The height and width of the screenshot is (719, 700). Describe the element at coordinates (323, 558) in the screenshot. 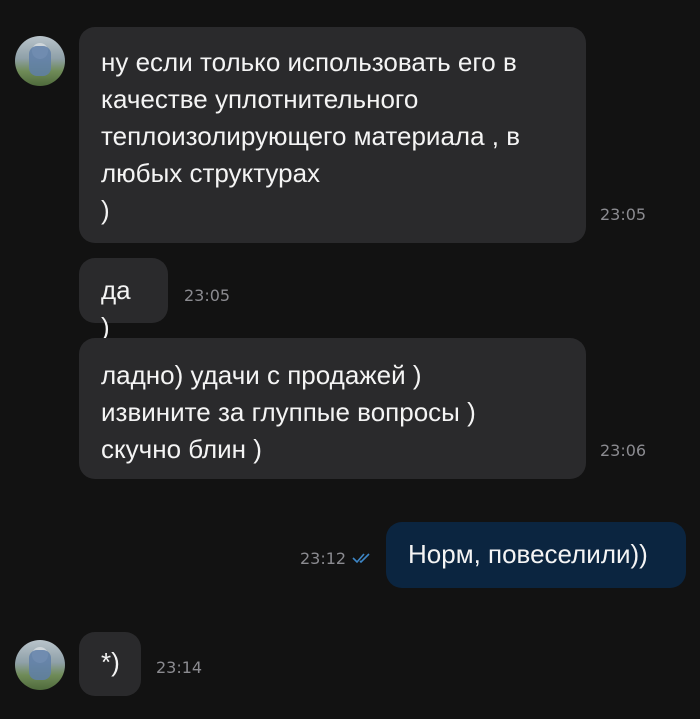

I see `message-timestamp: 23:12` at that location.